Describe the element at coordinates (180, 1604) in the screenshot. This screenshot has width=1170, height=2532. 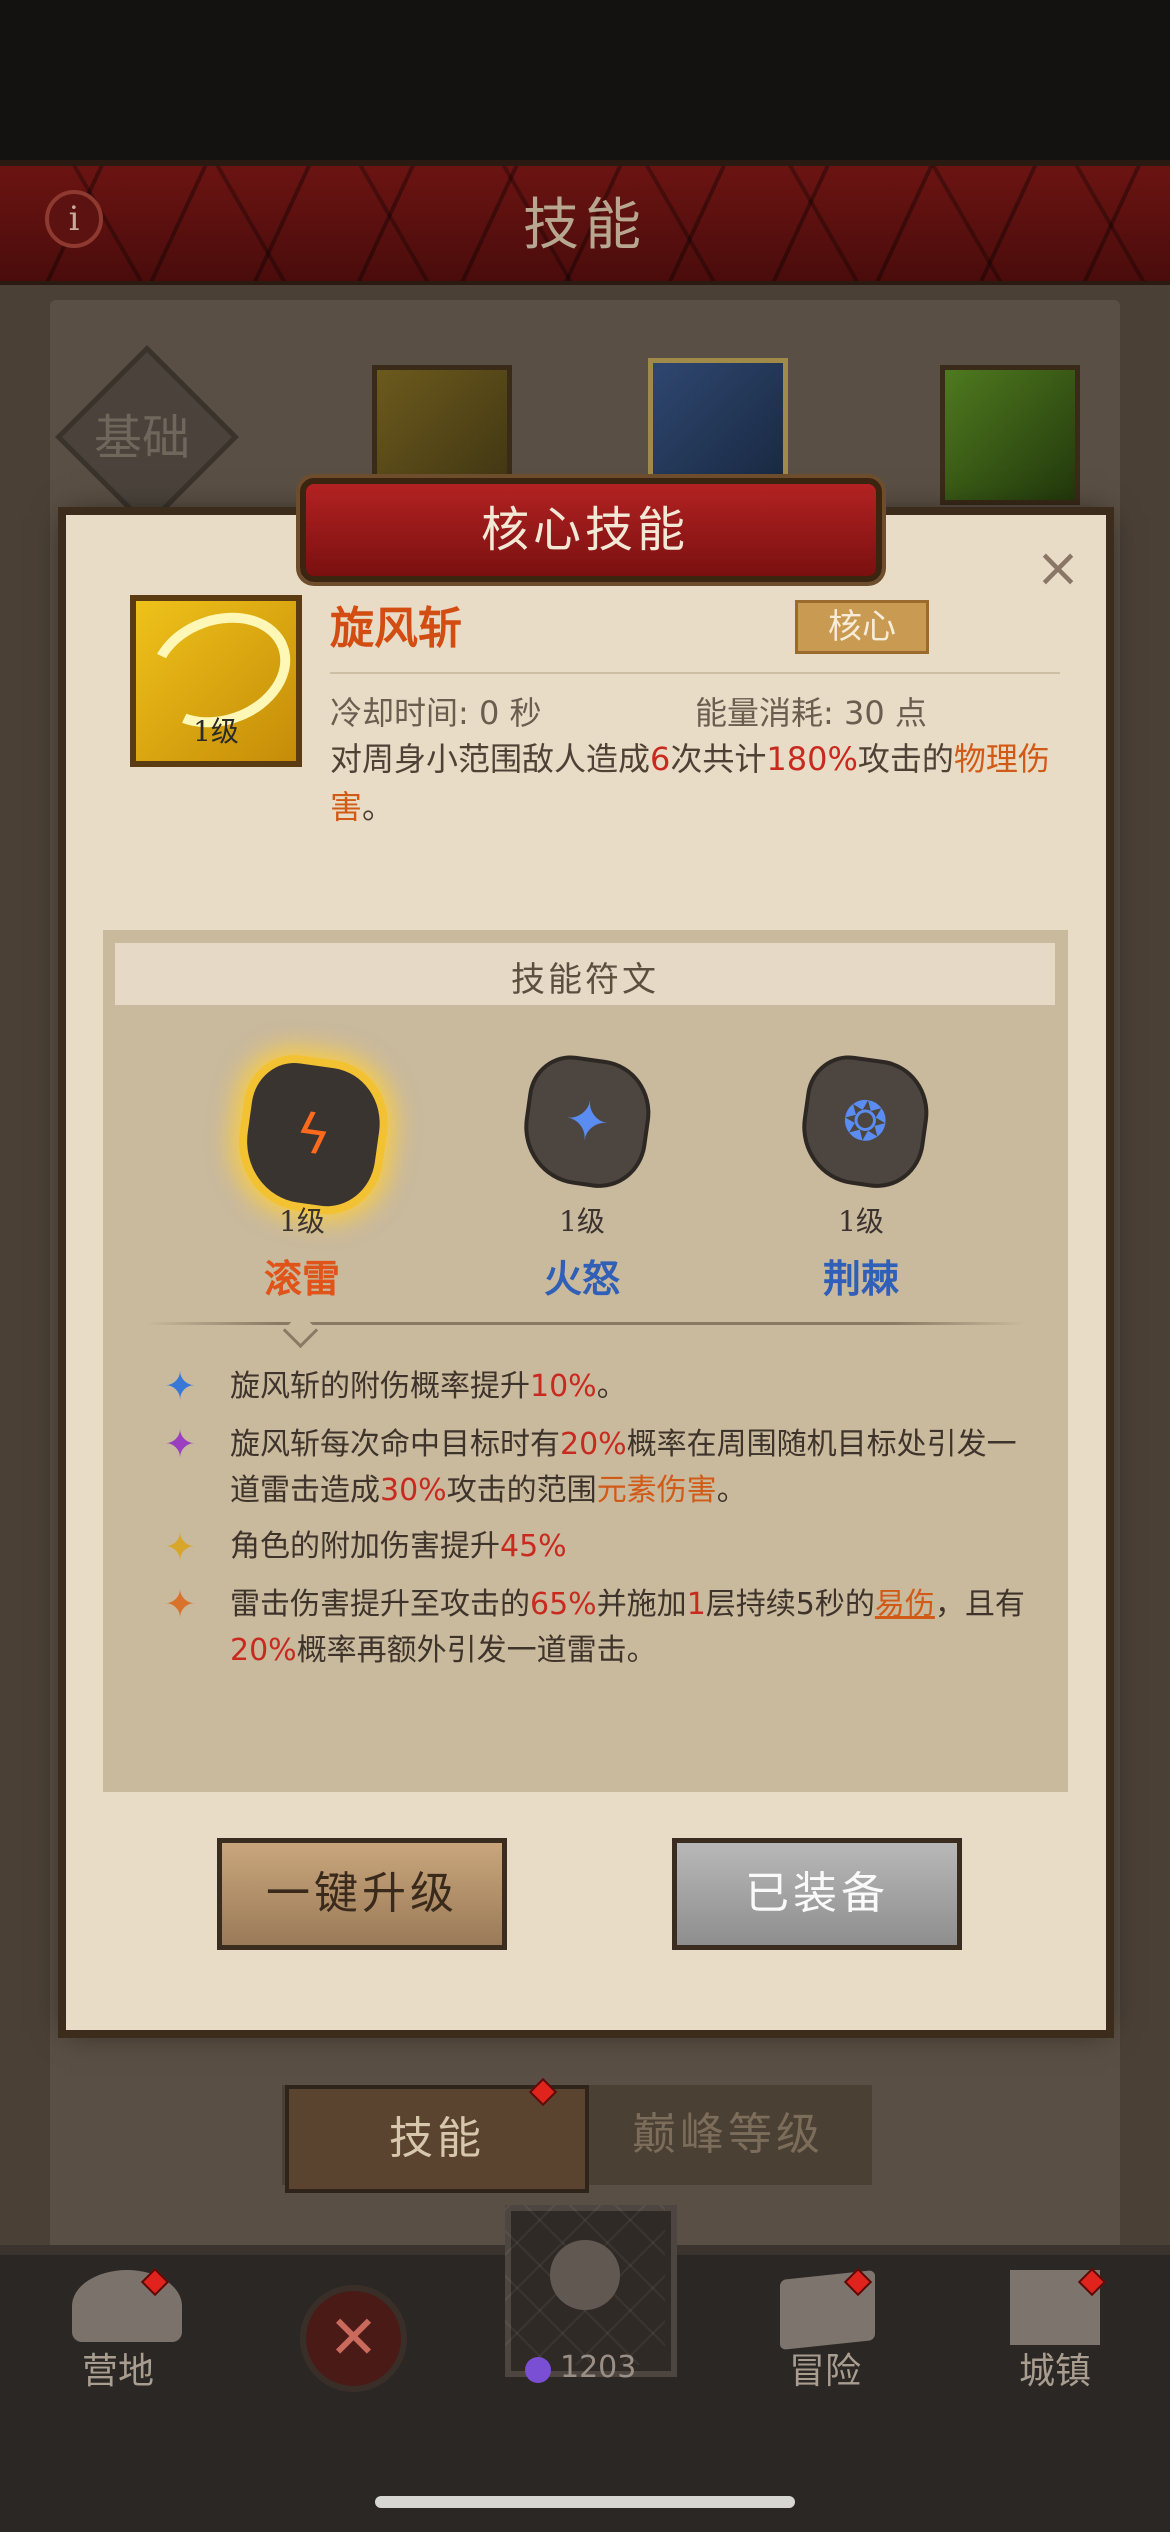
I see `orange-star-icon: ✦` at that location.